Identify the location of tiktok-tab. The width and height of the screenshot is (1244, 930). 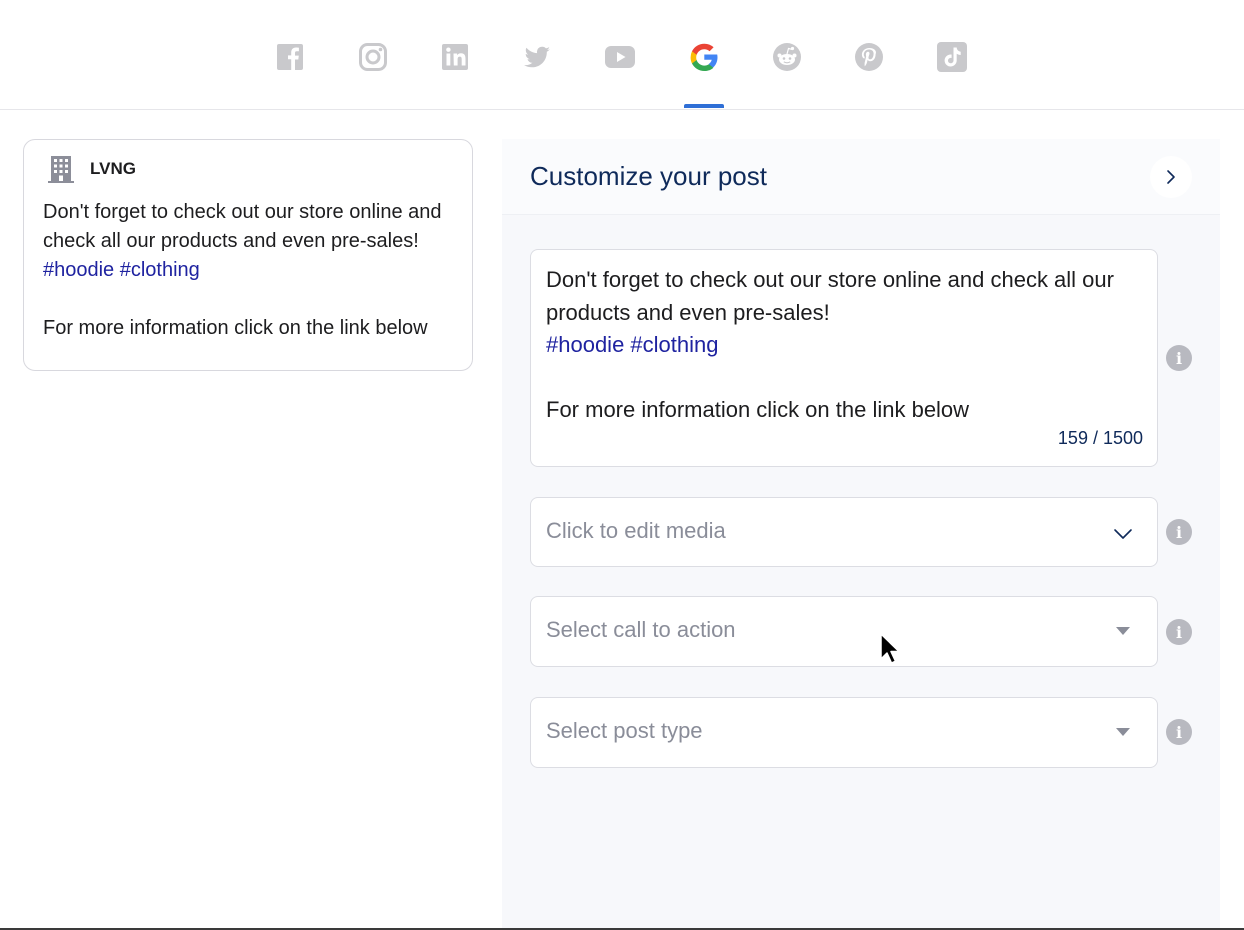
(952, 57).